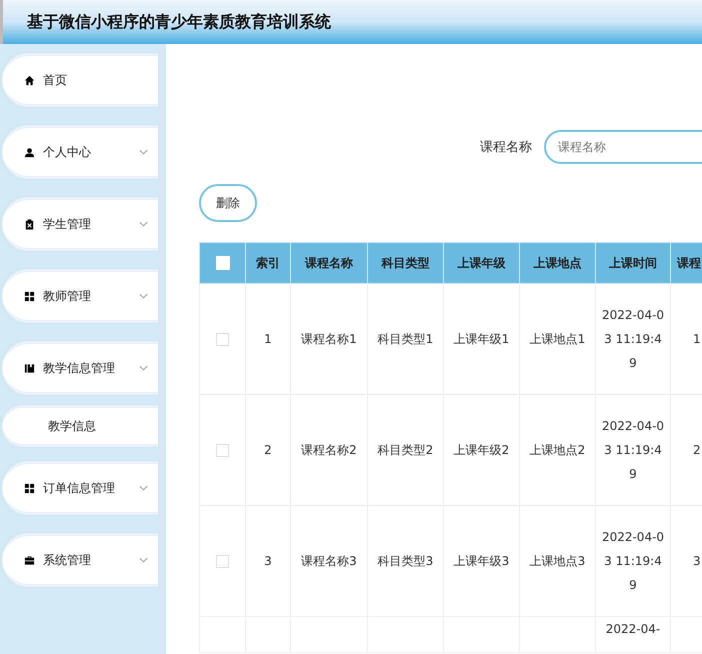 The image size is (702, 654). I want to click on table-cell: 科目类型1, so click(406, 339).